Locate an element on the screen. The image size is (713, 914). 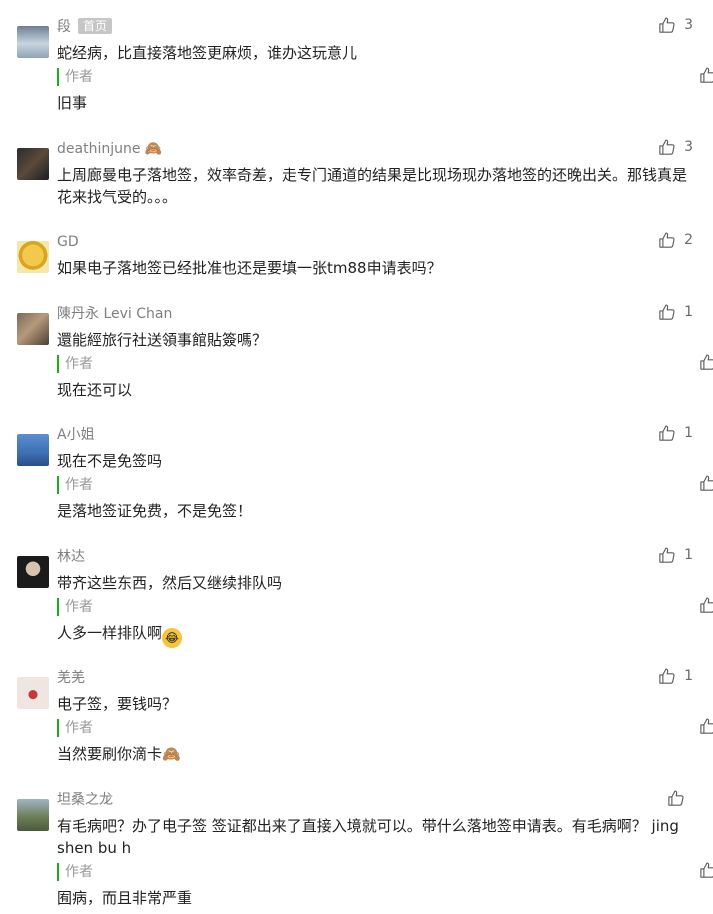
comment-nickname: 林达 is located at coordinates (71, 557).